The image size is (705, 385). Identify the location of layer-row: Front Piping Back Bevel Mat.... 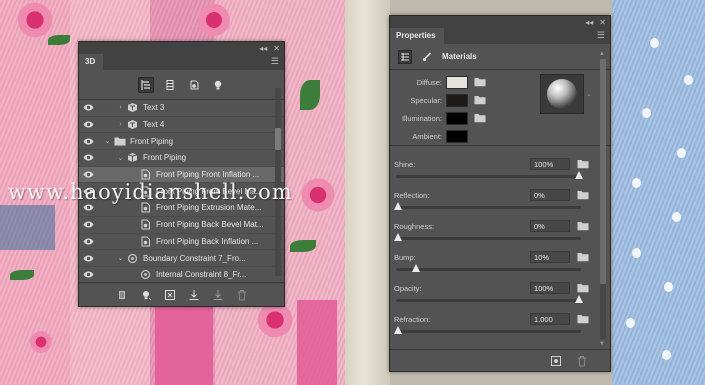
(181, 225).